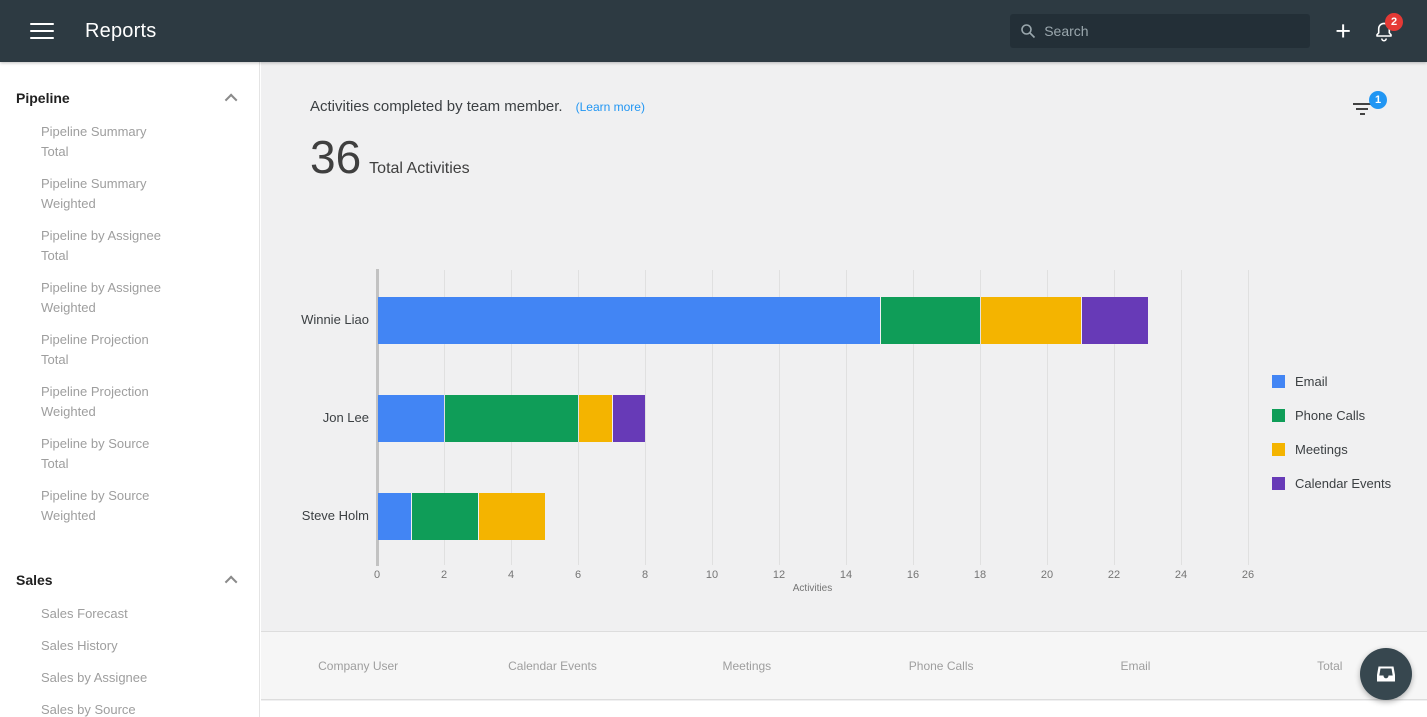  I want to click on legend-entry-phone-calls: Phone Calls, so click(1318, 415).